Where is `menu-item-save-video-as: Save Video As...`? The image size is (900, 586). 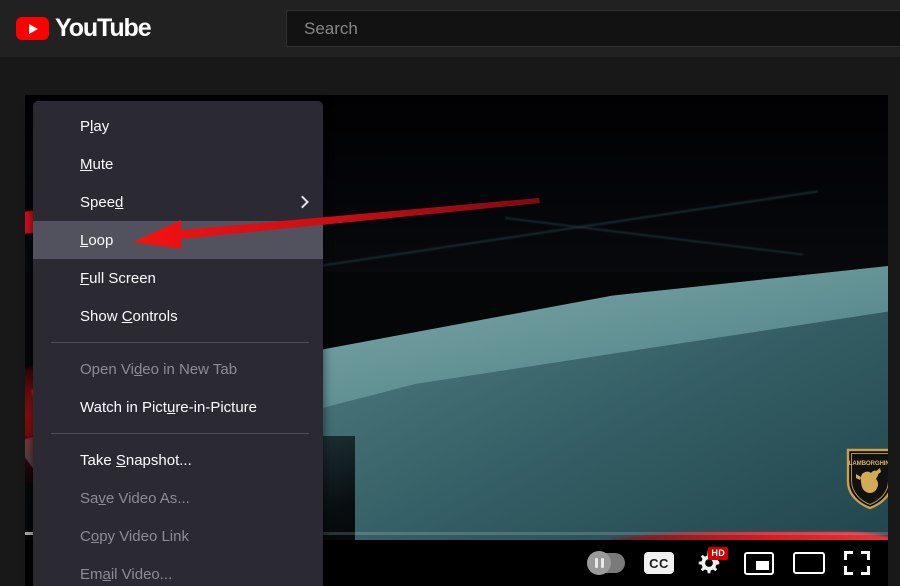 menu-item-save-video-as: Save Video As... is located at coordinates (178, 498).